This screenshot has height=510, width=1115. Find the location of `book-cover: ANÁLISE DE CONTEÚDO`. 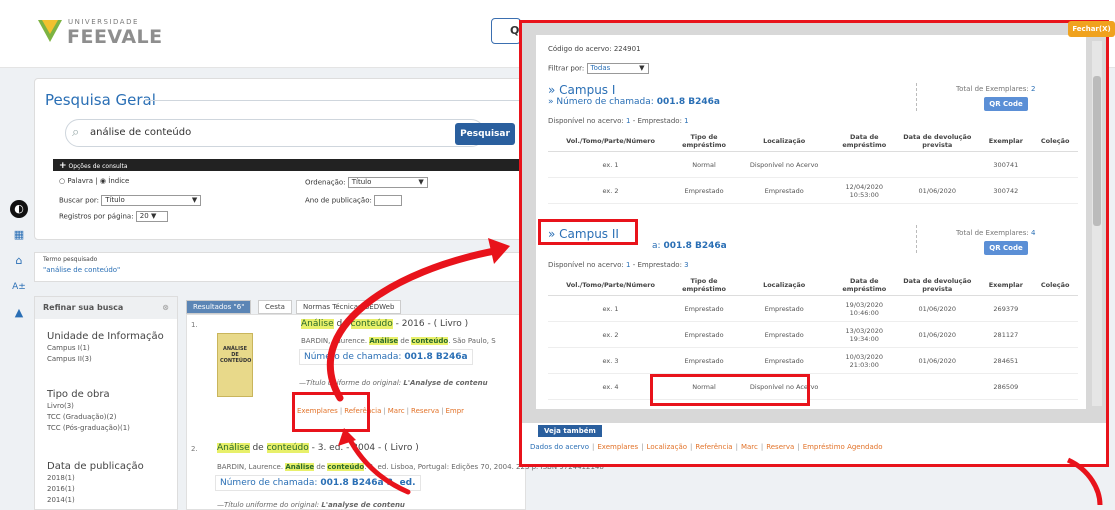

book-cover: ANÁLISE DE CONTEÚDO is located at coordinates (235, 365).